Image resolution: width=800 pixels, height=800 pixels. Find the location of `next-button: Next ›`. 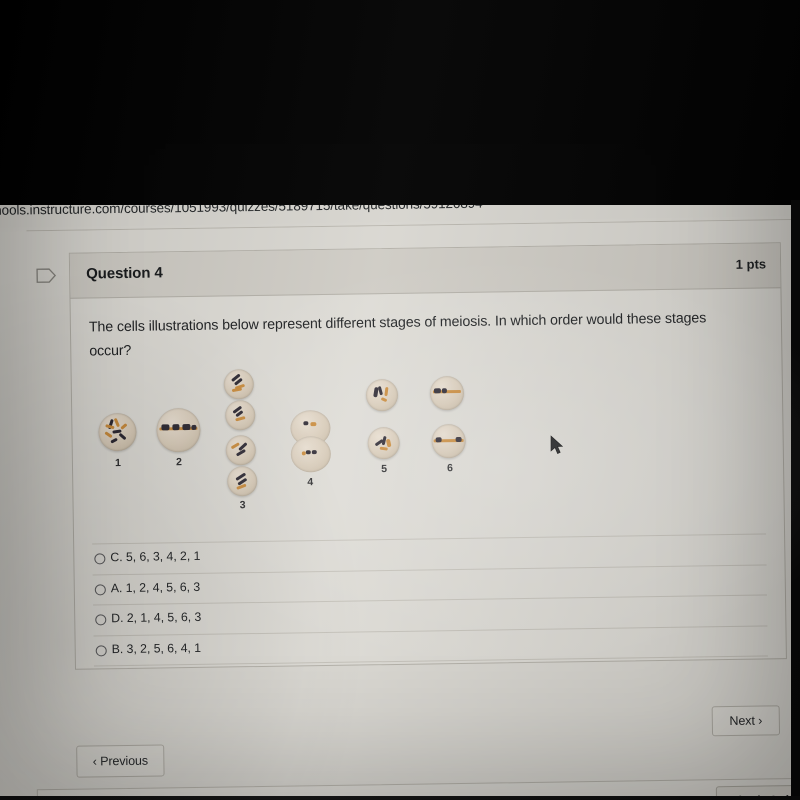

next-button: Next › is located at coordinates (746, 721).